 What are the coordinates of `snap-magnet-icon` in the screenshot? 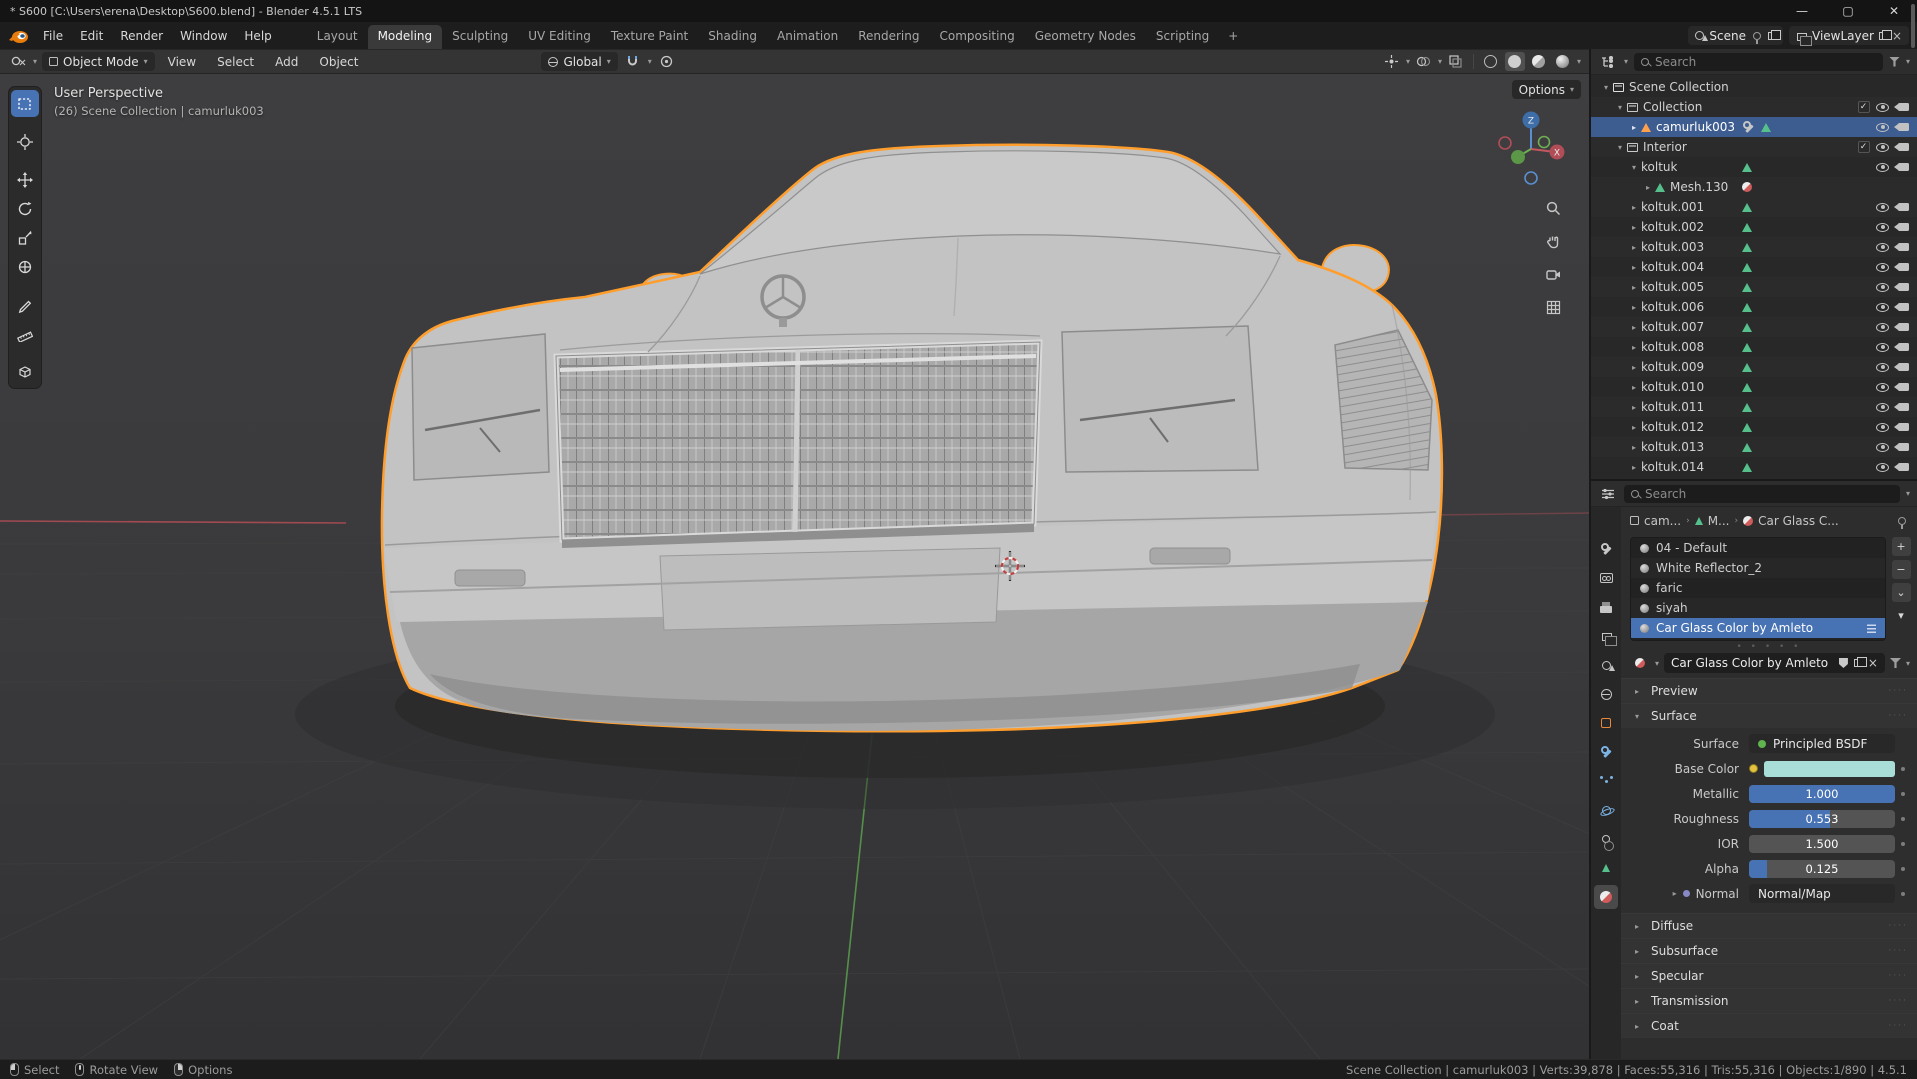 It's located at (633, 61).